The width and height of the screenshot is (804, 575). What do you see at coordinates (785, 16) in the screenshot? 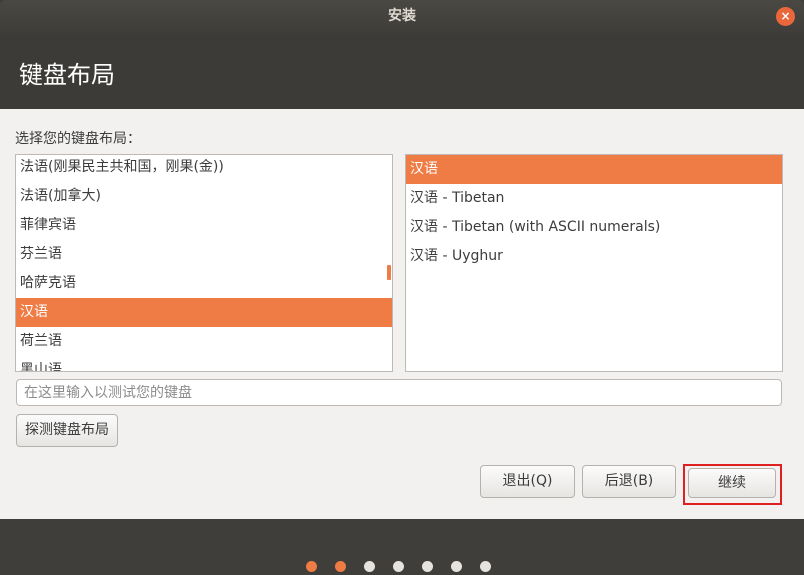
I see `close-icon: ×` at bounding box center [785, 16].